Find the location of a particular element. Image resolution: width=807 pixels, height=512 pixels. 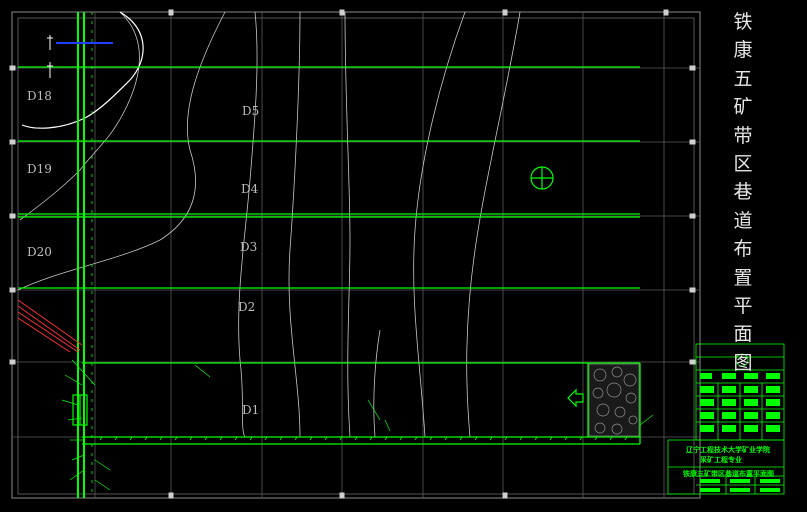

block-label-d2: D2 is located at coordinates (247, 307).